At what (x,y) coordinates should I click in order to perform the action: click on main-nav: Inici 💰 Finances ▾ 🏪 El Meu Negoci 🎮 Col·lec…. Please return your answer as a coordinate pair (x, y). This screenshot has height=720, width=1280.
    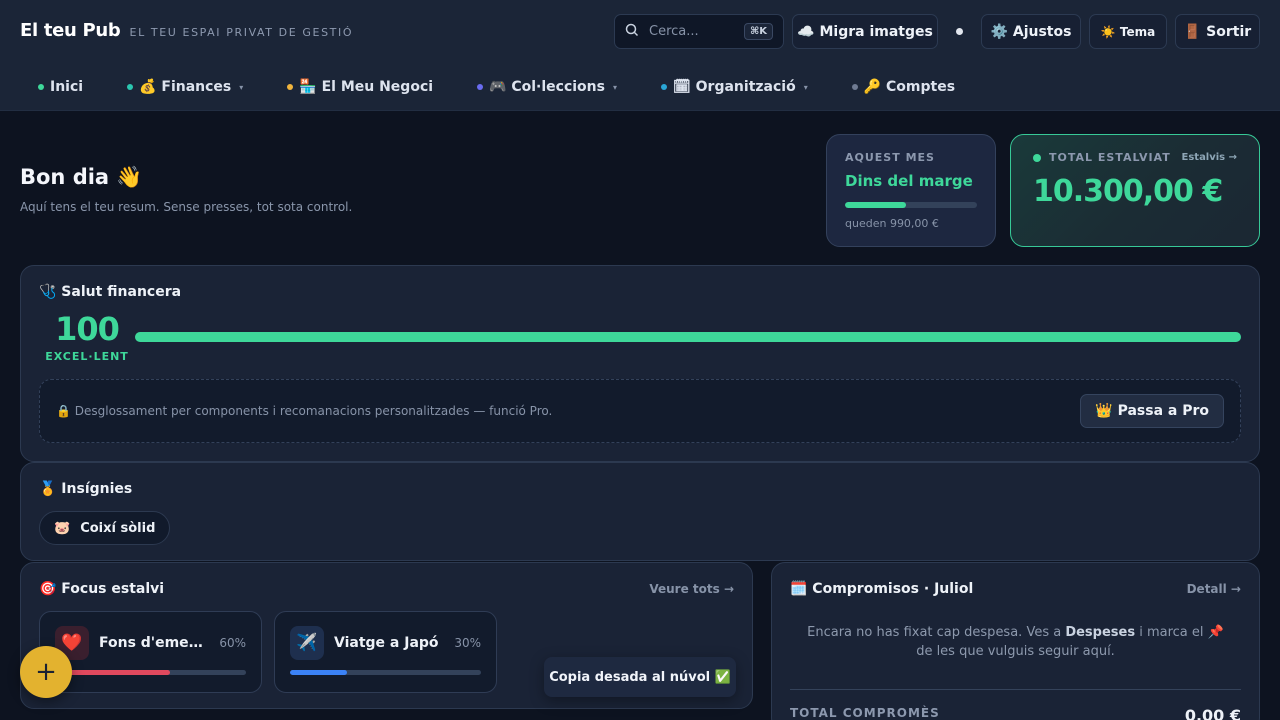
    Looking at the image, I should click on (518, 87).